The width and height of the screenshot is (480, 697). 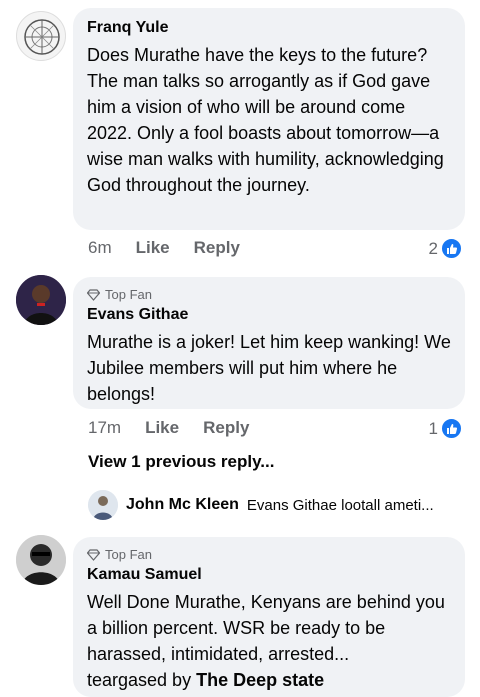 I want to click on avatar-evans-githae, so click(x=41, y=300).